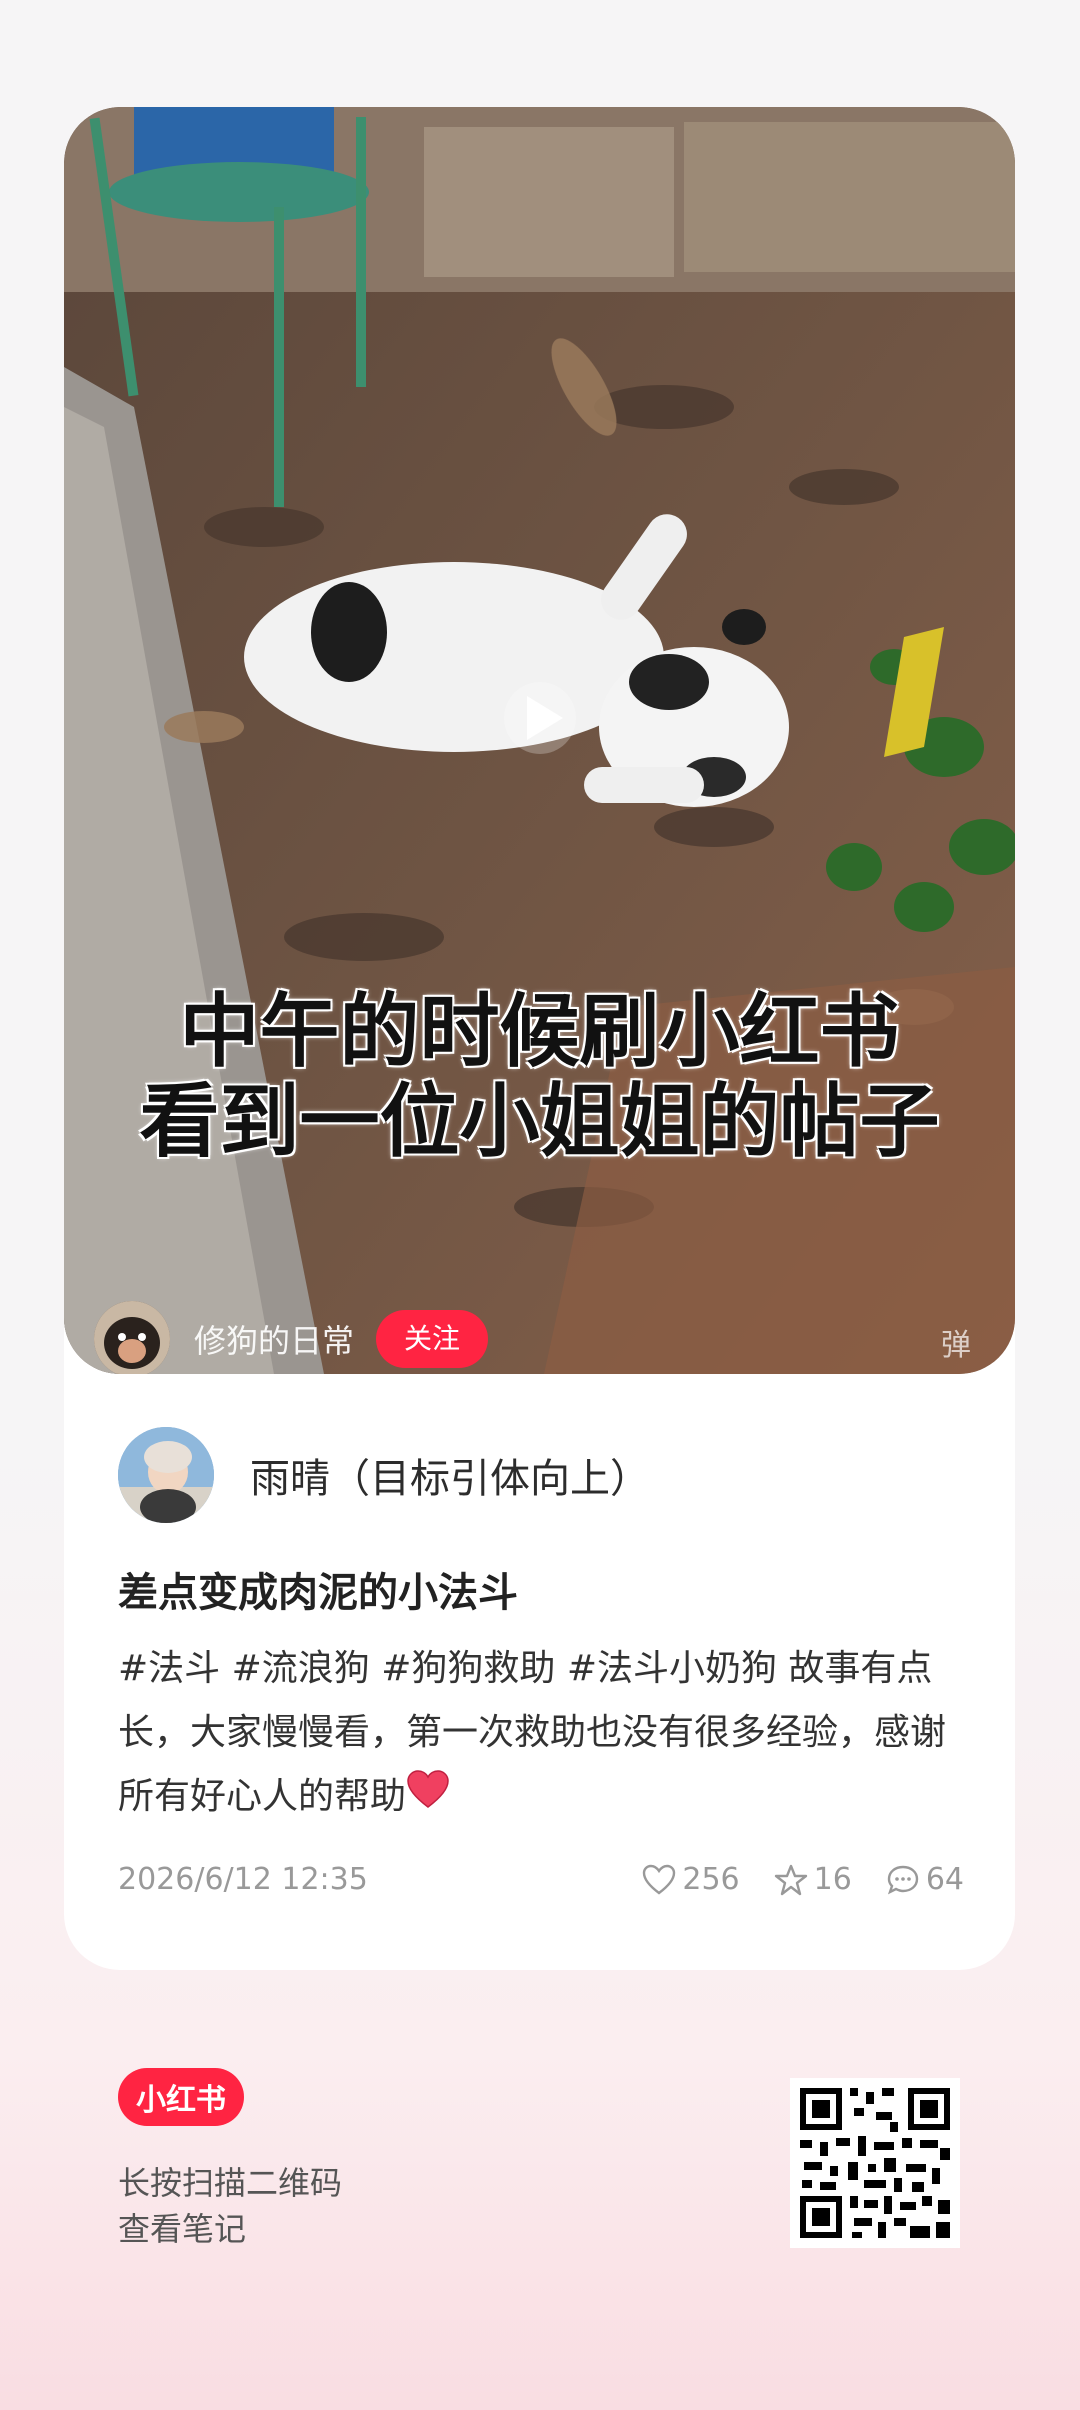  What do you see at coordinates (181, 2097) in the screenshot?
I see `xiaohongshu-logo: 小红书` at bounding box center [181, 2097].